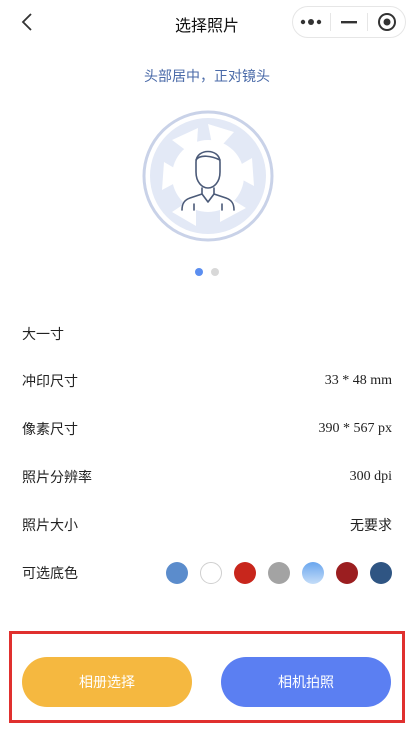 The height and width of the screenshot is (736, 414). What do you see at coordinates (50, 574) in the screenshot?
I see `bg-colors-label: 可选底色` at bounding box center [50, 574].